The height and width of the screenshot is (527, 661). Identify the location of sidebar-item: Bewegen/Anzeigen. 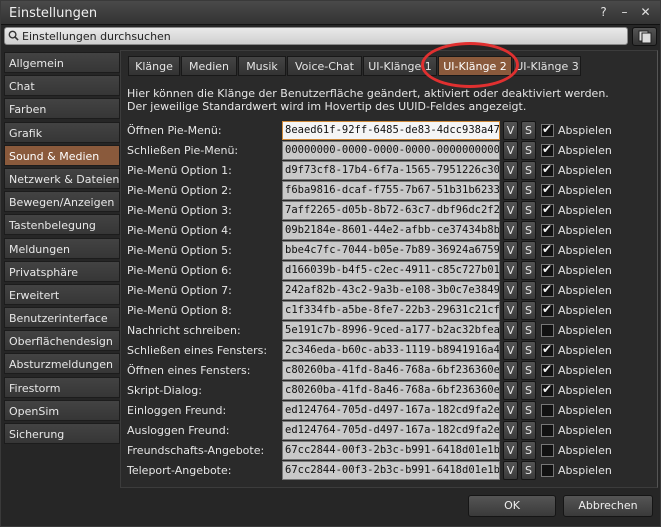
(62, 202).